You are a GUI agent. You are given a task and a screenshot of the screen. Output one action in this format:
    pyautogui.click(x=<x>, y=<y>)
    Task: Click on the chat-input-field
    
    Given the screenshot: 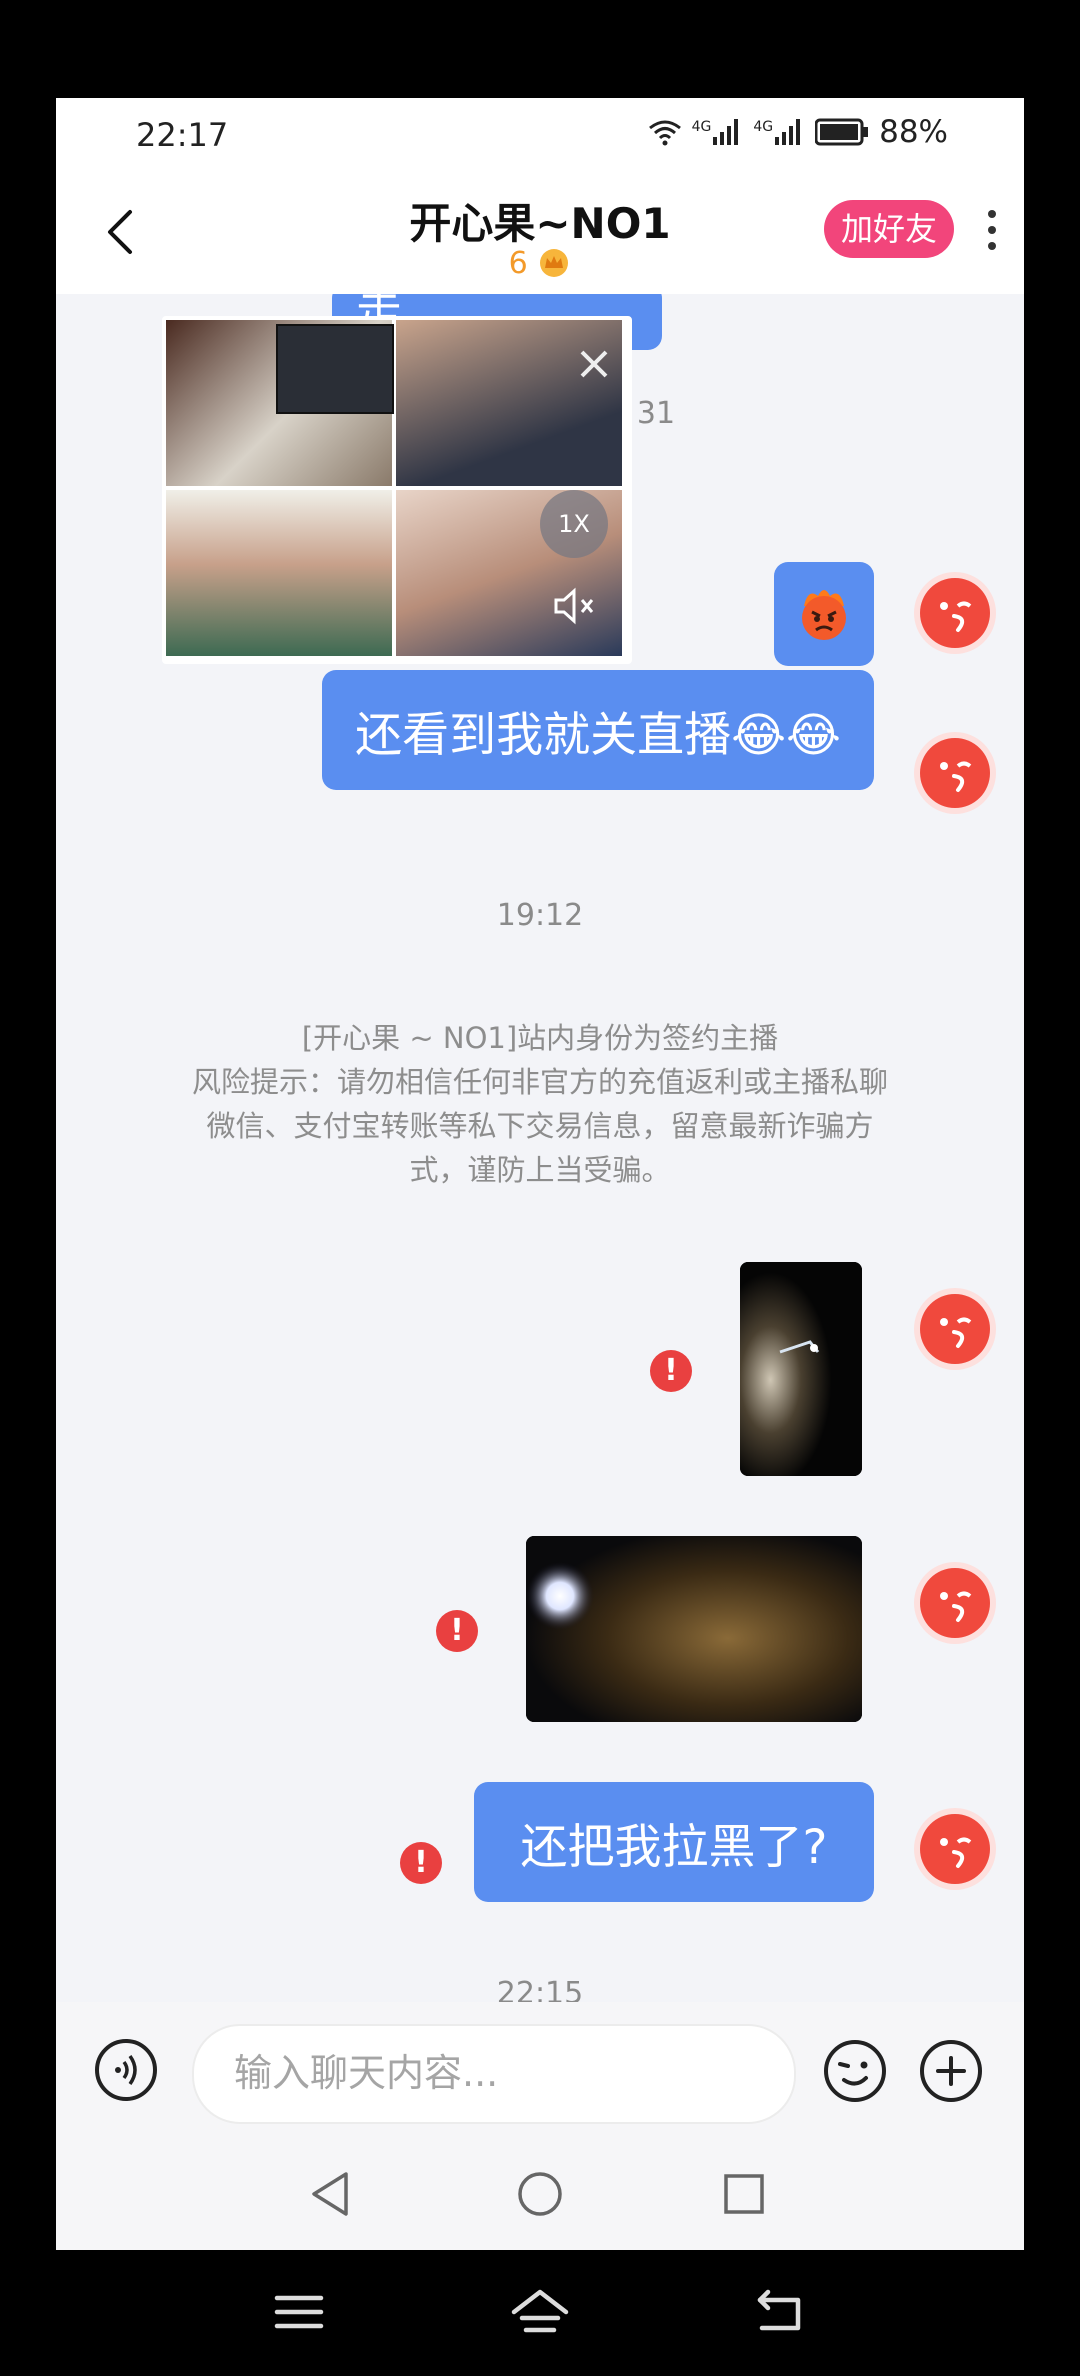 What is the action you would take?
    pyautogui.click(x=494, y=2074)
    